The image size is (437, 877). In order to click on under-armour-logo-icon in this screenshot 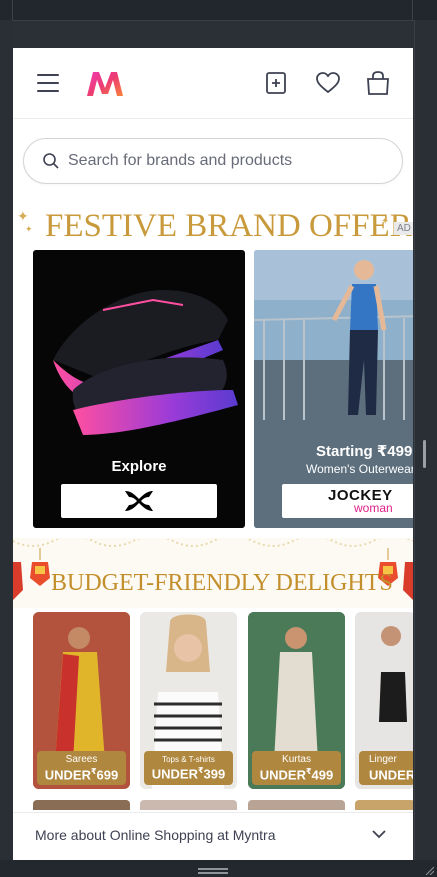, I will do `click(139, 501)`.